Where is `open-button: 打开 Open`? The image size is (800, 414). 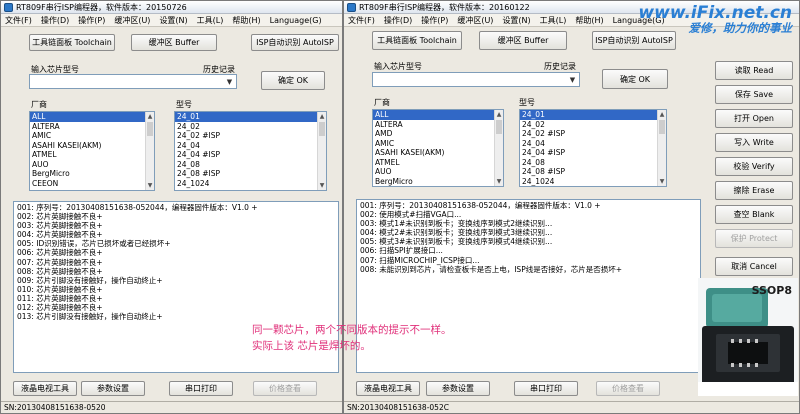 open-button: 打开 Open is located at coordinates (754, 118).